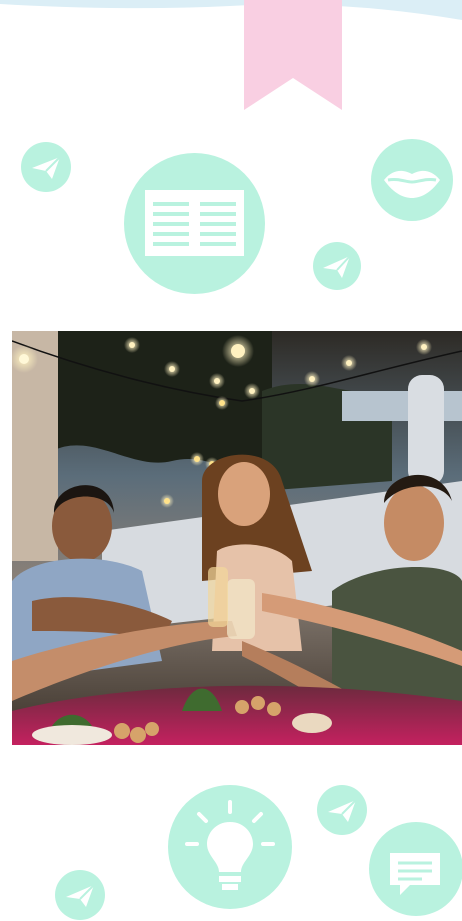 This screenshot has width=462, height=921. What do you see at coordinates (194, 223) in the screenshot?
I see `newspaper-icon` at bounding box center [194, 223].